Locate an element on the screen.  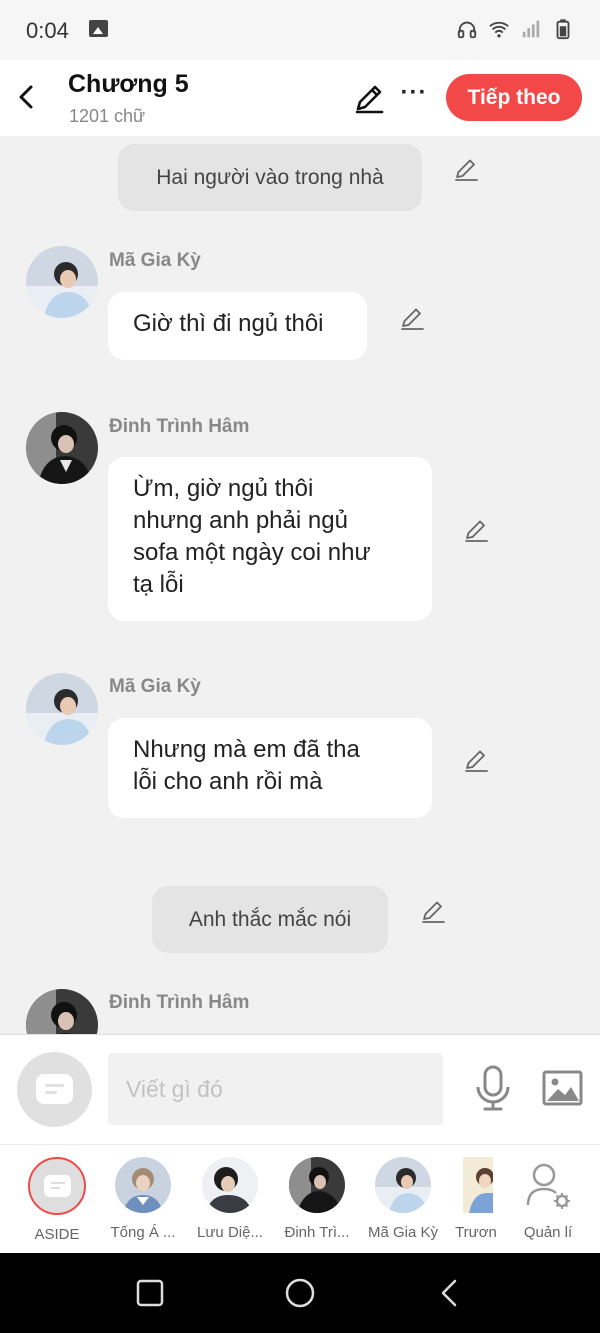
back-nav-icon is located at coordinates (450, 1293).